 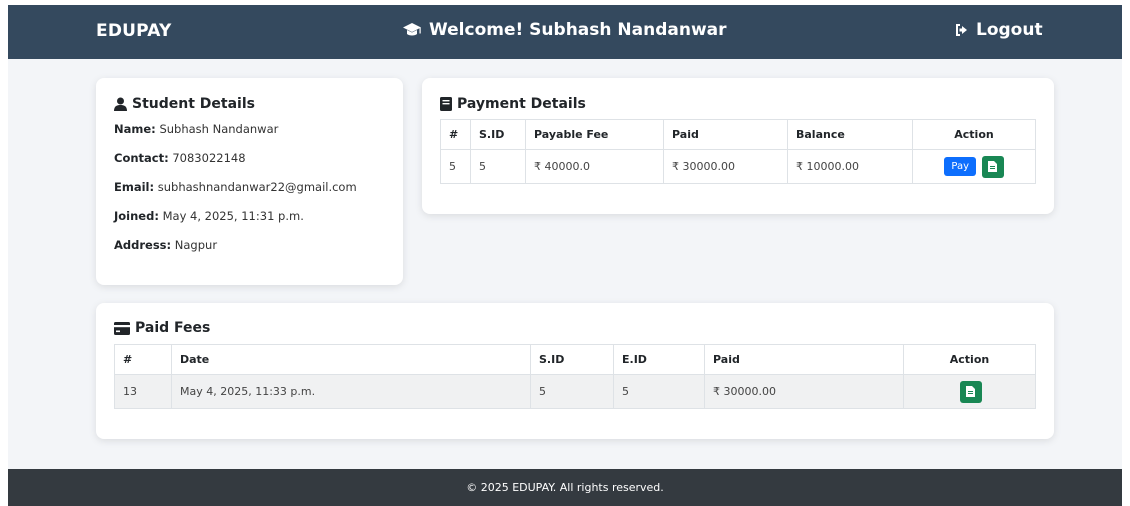 I want to click on navbar: EDUPAY Welcome! Subhash Nandanwar Logout, so click(x=565, y=32).